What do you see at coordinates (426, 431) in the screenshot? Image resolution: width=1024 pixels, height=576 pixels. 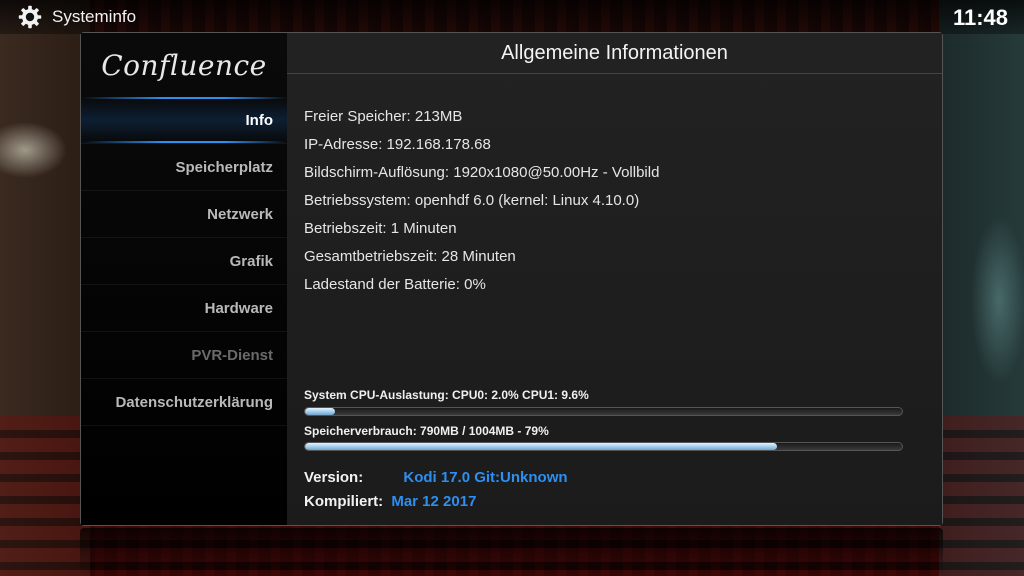 I see `memory-usage-label: Speicherverbrauch: 790MB / 1004MB - 79%` at bounding box center [426, 431].